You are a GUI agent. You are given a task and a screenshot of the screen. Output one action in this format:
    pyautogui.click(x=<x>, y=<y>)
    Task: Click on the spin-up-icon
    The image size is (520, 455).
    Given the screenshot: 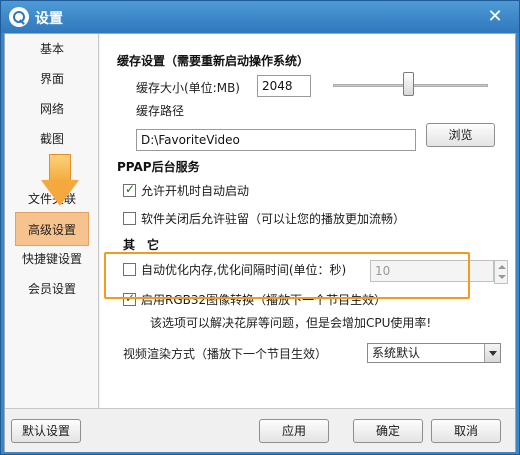 What is the action you would take?
    pyautogui.click(x=502, y=267)
    